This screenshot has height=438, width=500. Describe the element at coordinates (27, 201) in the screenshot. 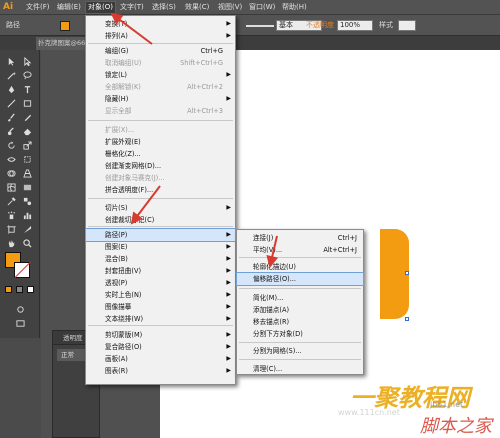

I see `blend-tool-icon` at that location.